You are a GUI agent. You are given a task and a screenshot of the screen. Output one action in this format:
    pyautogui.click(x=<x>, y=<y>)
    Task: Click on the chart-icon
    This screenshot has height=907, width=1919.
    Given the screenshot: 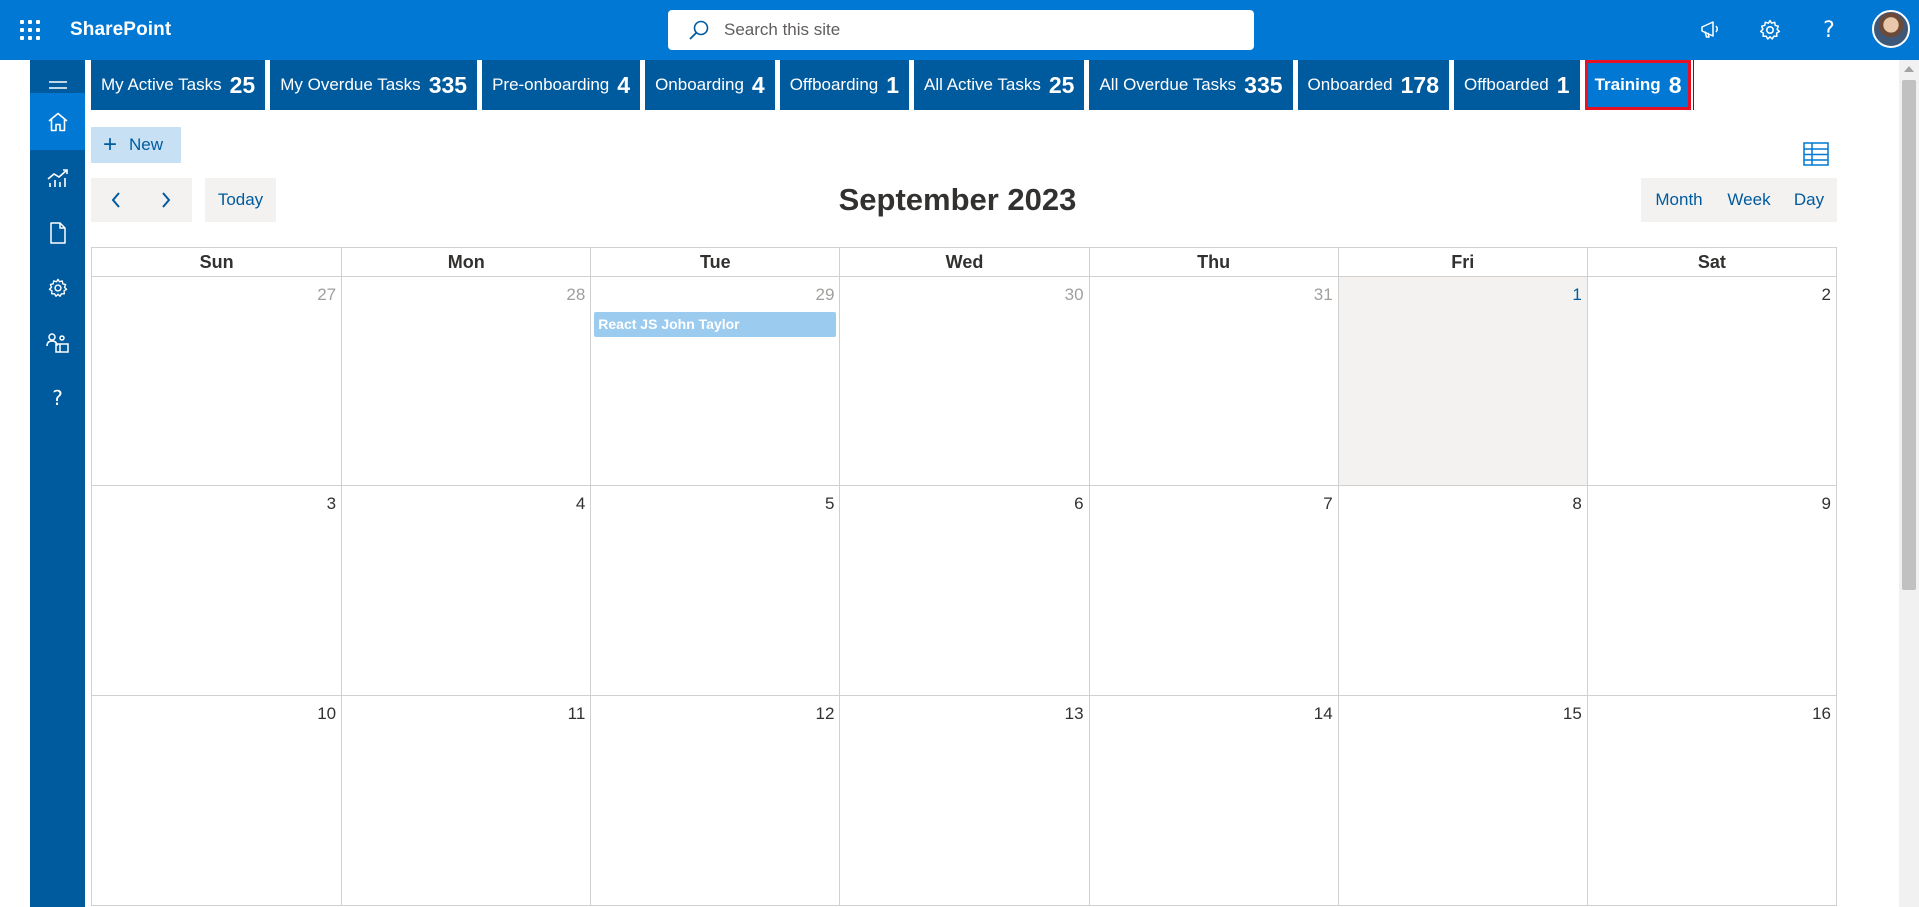 What is the action you would take?
    pyautogui.click(x=57, y=177)
    